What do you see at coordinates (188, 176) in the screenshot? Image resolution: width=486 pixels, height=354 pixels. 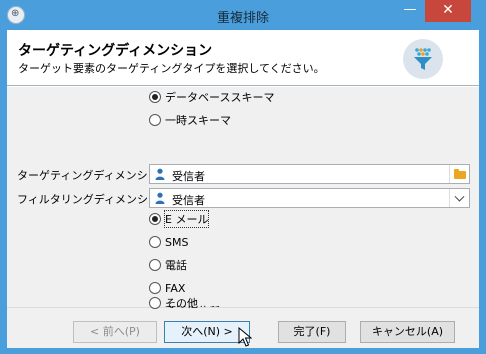 I see `targeting-dimension-value: 受信者` at bounding box center [188, 176].